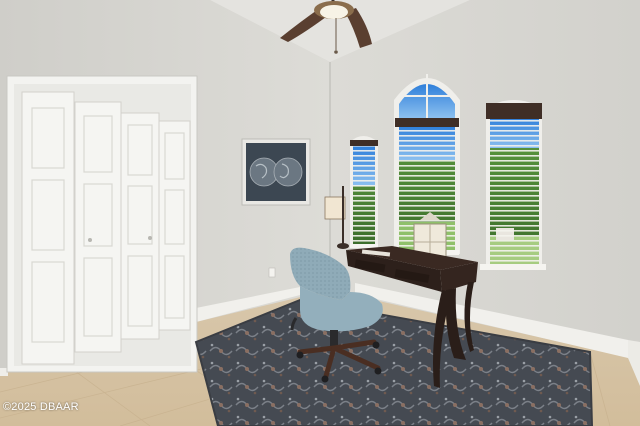  What do you see at coordinates (272, 272) in the screenshot?
I see `wall-outlet` at bounding box center [272, 272].